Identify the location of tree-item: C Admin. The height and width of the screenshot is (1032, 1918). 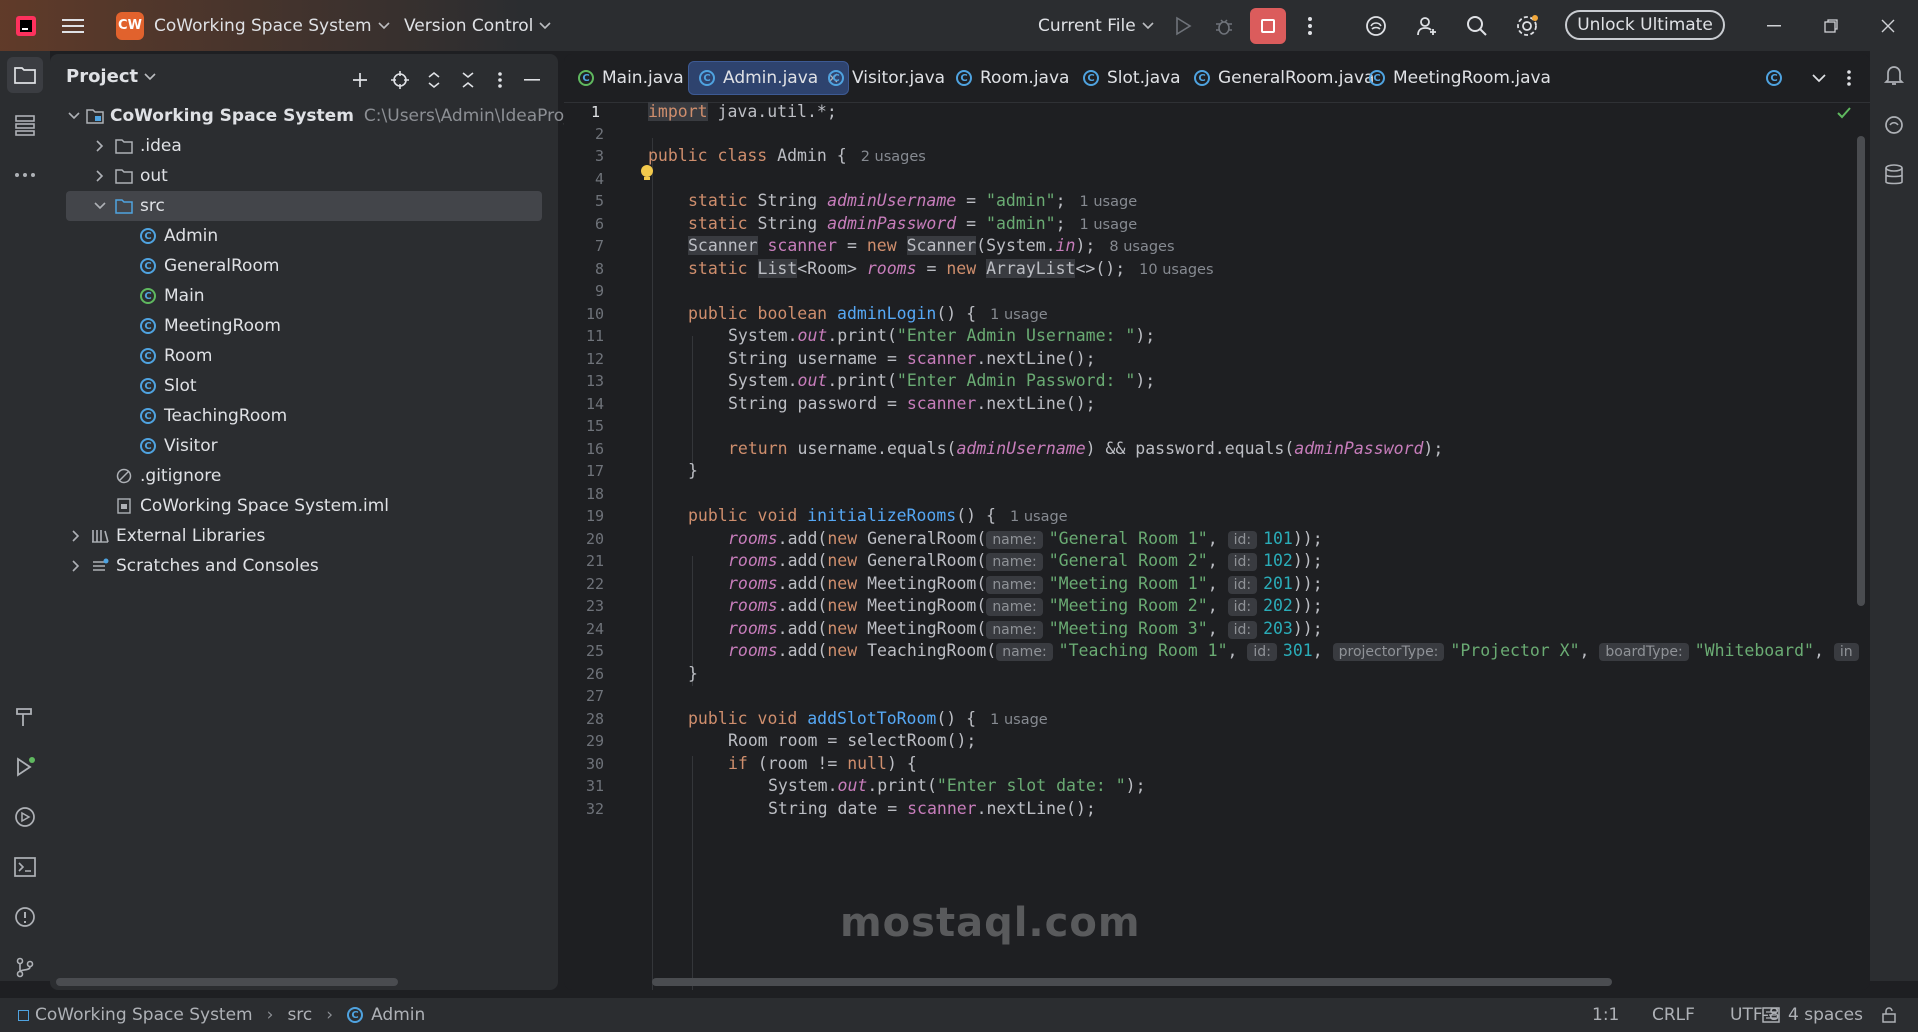
(304, 236).